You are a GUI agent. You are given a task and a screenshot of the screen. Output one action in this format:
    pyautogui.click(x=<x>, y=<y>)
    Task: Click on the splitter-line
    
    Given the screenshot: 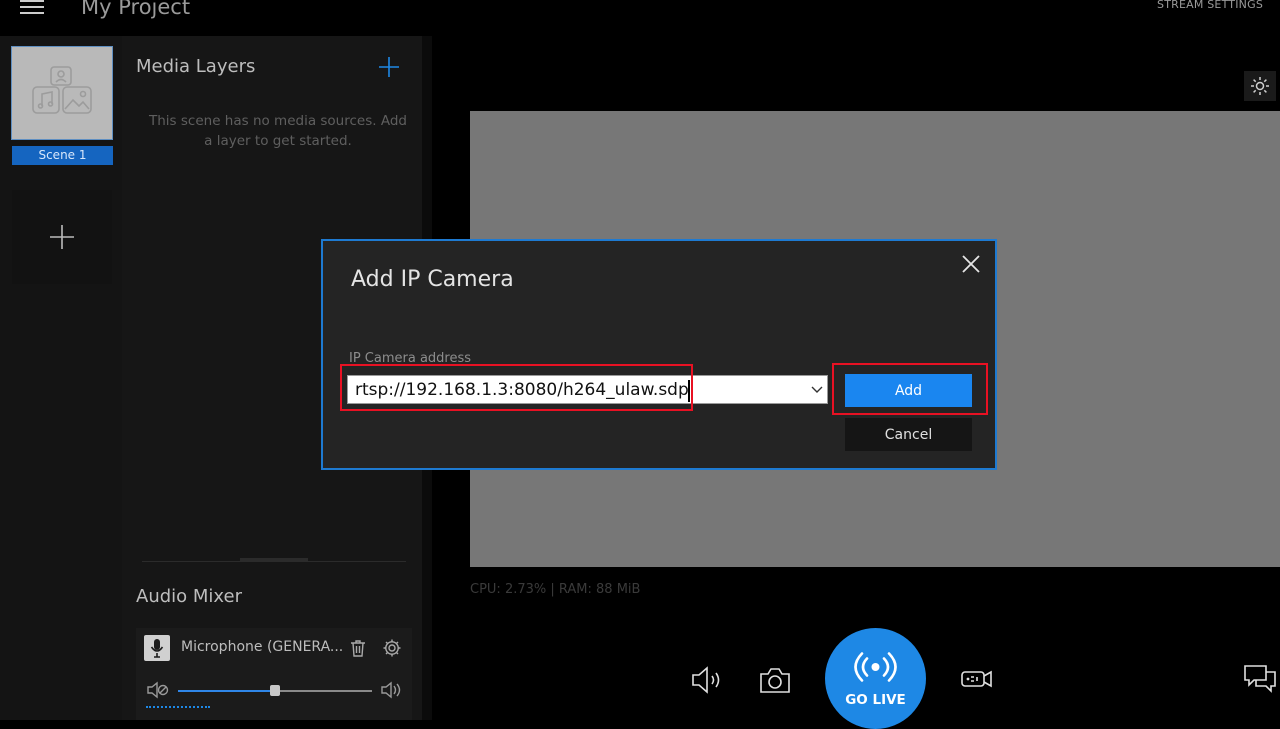 What is the action you would take?
    pyautogui.click(x=274, y=561)
    